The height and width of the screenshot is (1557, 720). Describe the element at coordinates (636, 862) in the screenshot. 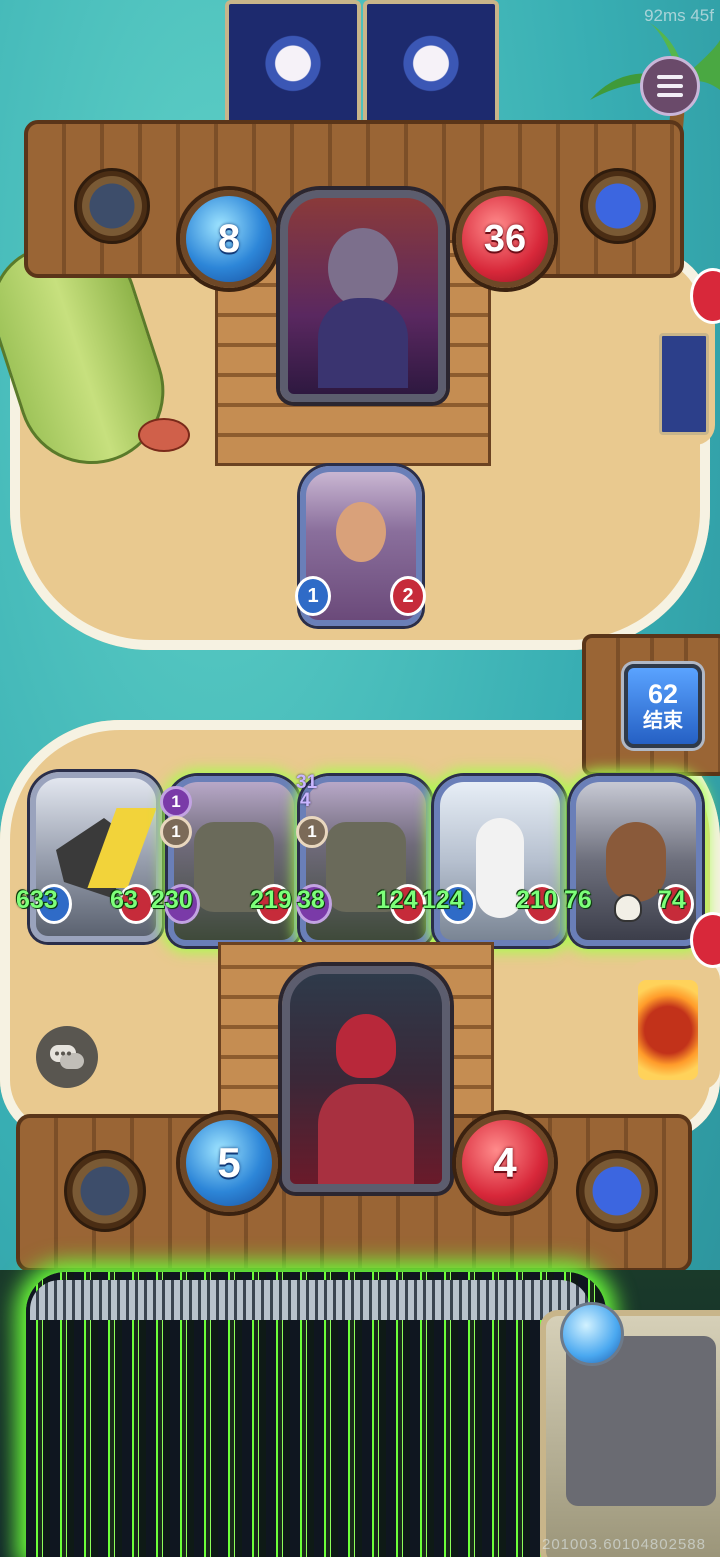

I see `minion-art` at that location.